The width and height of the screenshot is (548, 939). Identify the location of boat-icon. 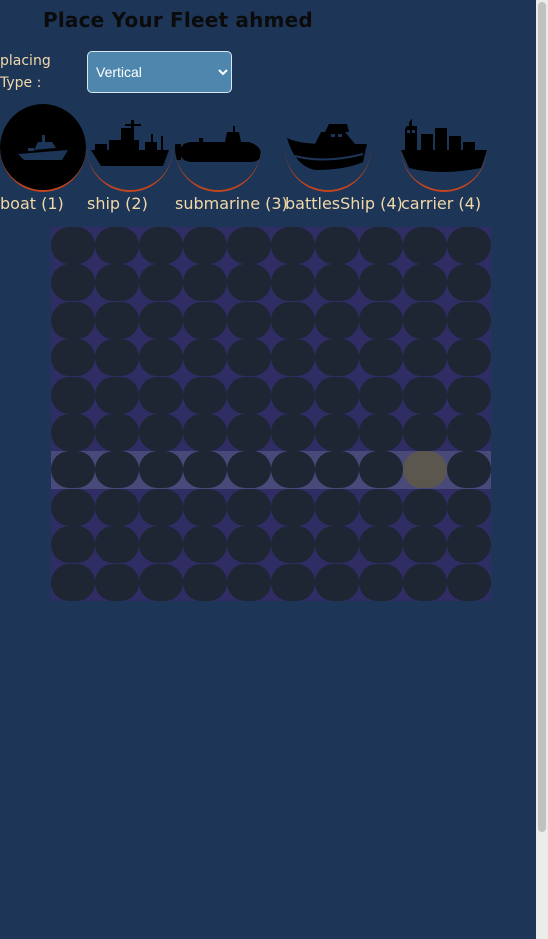
(43, 148).